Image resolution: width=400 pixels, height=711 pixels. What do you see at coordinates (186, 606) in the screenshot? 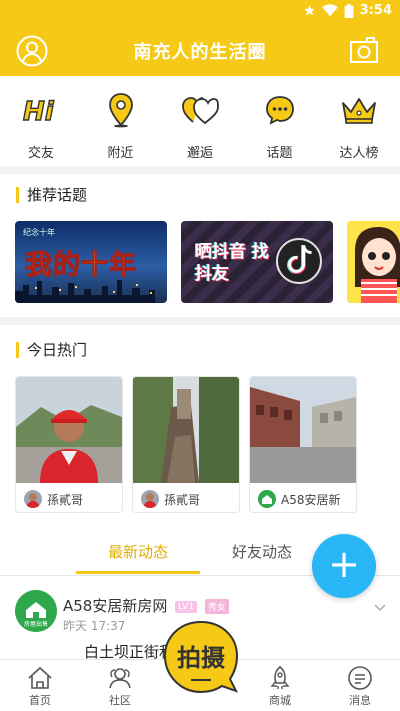
I see `level-badge: LV1` at bounding box center [186, 606].